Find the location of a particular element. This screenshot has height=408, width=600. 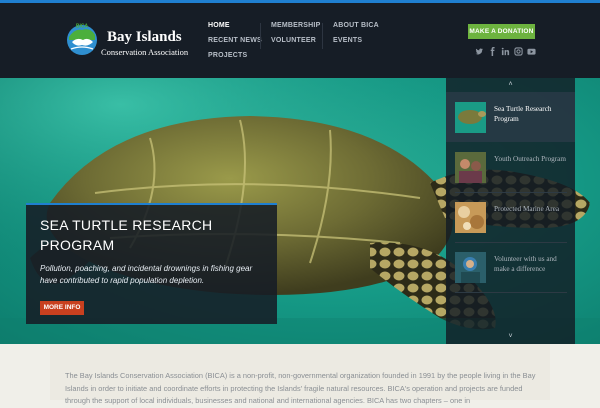

slider-item-label: Volunteer with us and make a difference is located at coordinates (525, 264).